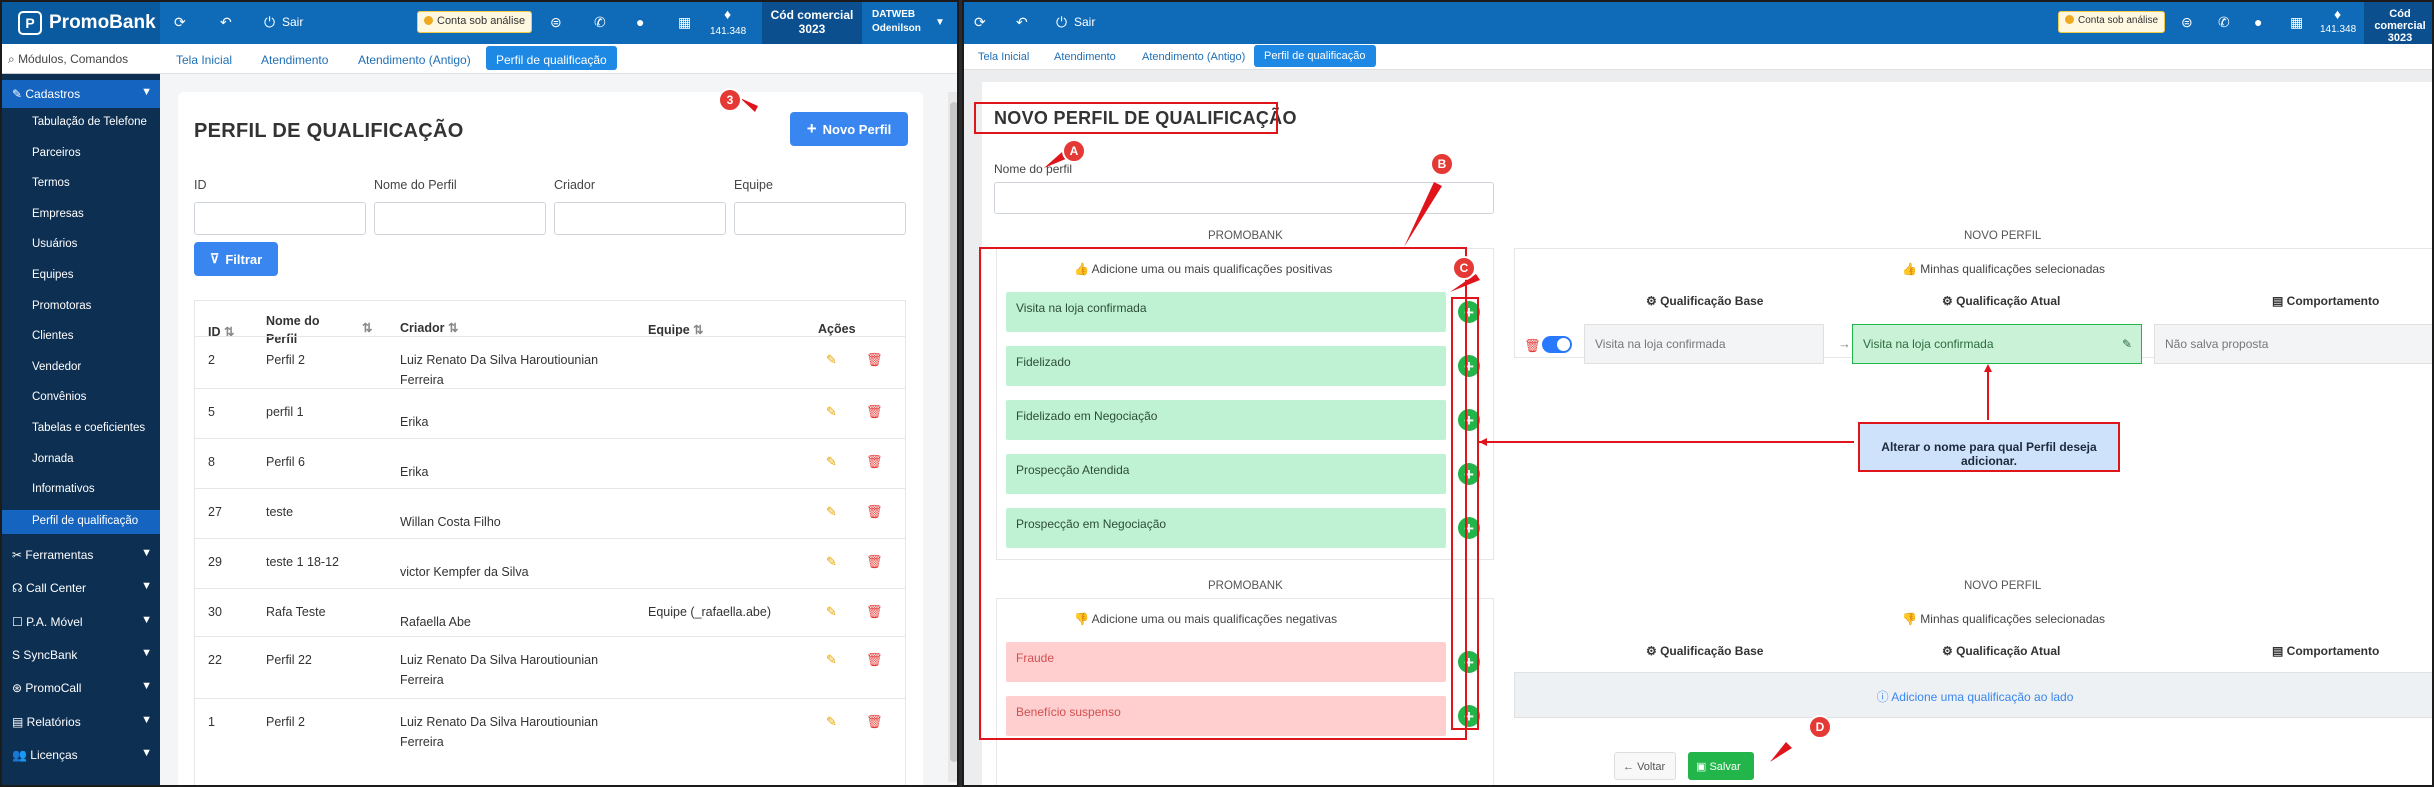 The width and height of the screenshot is (2434, 787). What do you see at coordinates (1074, 151) in the screenshot?
I see `marker-a: A` at bounding box center [1074, 151].